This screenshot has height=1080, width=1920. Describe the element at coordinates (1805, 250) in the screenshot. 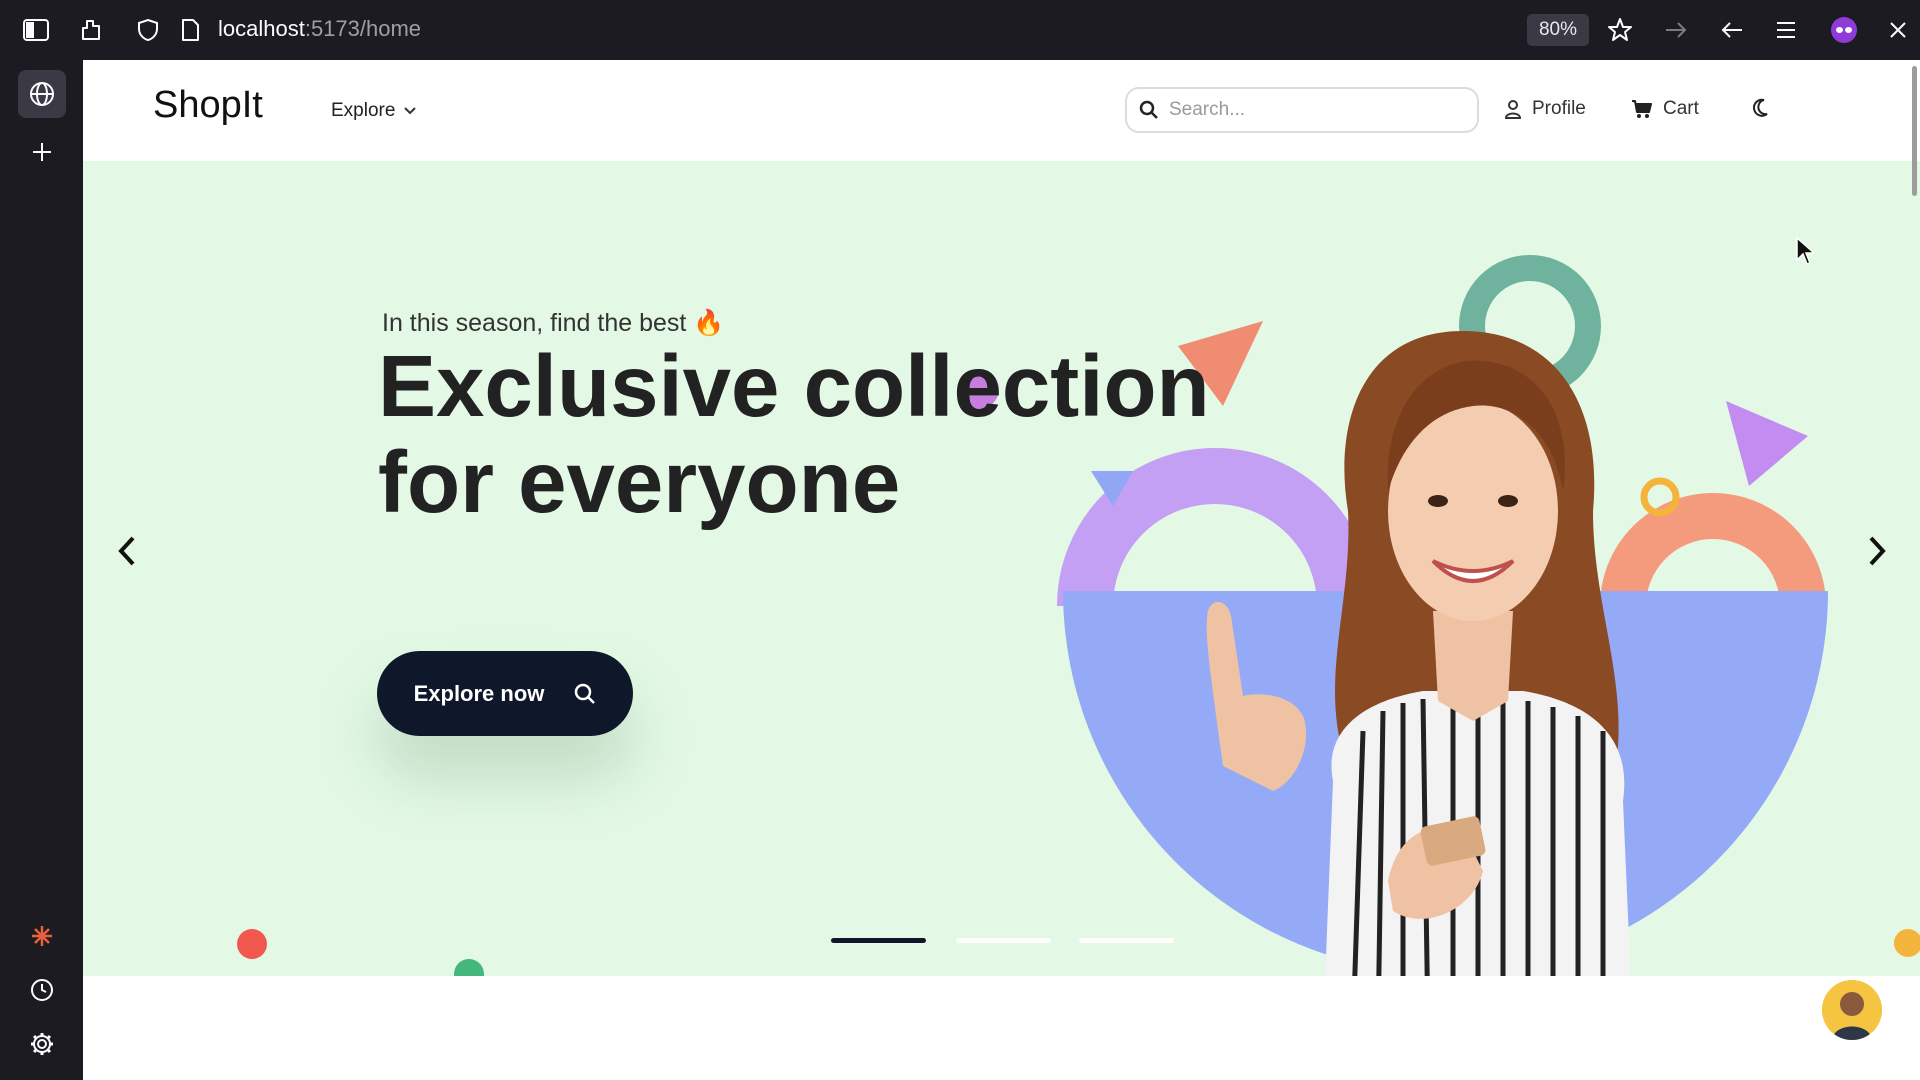

I see `mouse-cursor-icon` at that location.